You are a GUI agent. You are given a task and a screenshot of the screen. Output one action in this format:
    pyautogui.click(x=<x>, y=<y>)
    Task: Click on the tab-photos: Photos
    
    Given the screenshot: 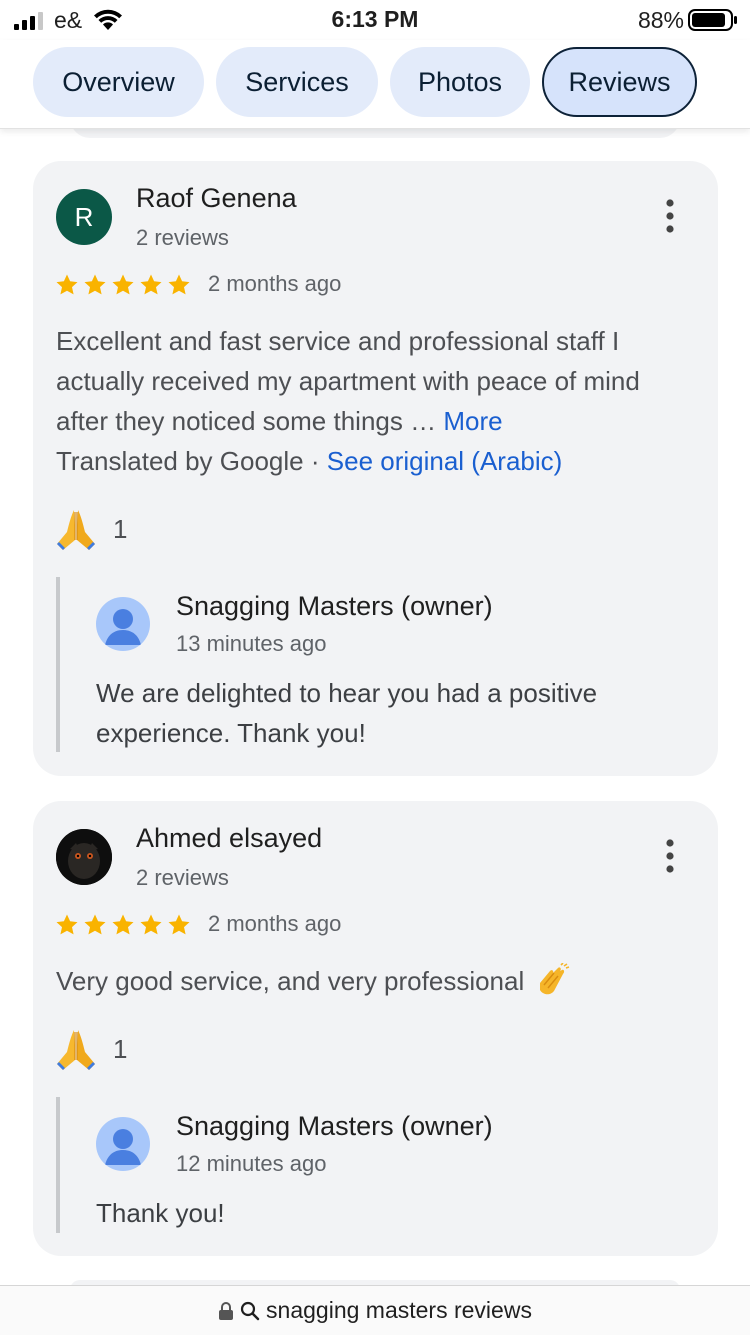 What is the action you would take?
    pyautogui.click(x=460, y=82)
    